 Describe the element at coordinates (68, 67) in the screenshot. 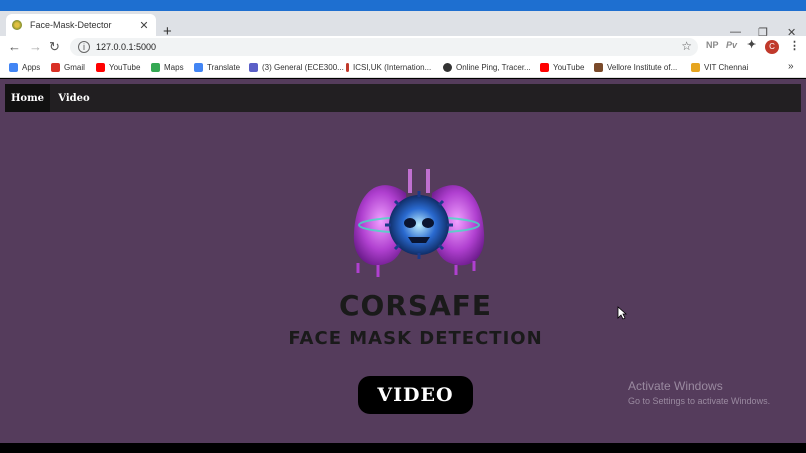

I see `bookmark-gmail: Gmail` at that location.